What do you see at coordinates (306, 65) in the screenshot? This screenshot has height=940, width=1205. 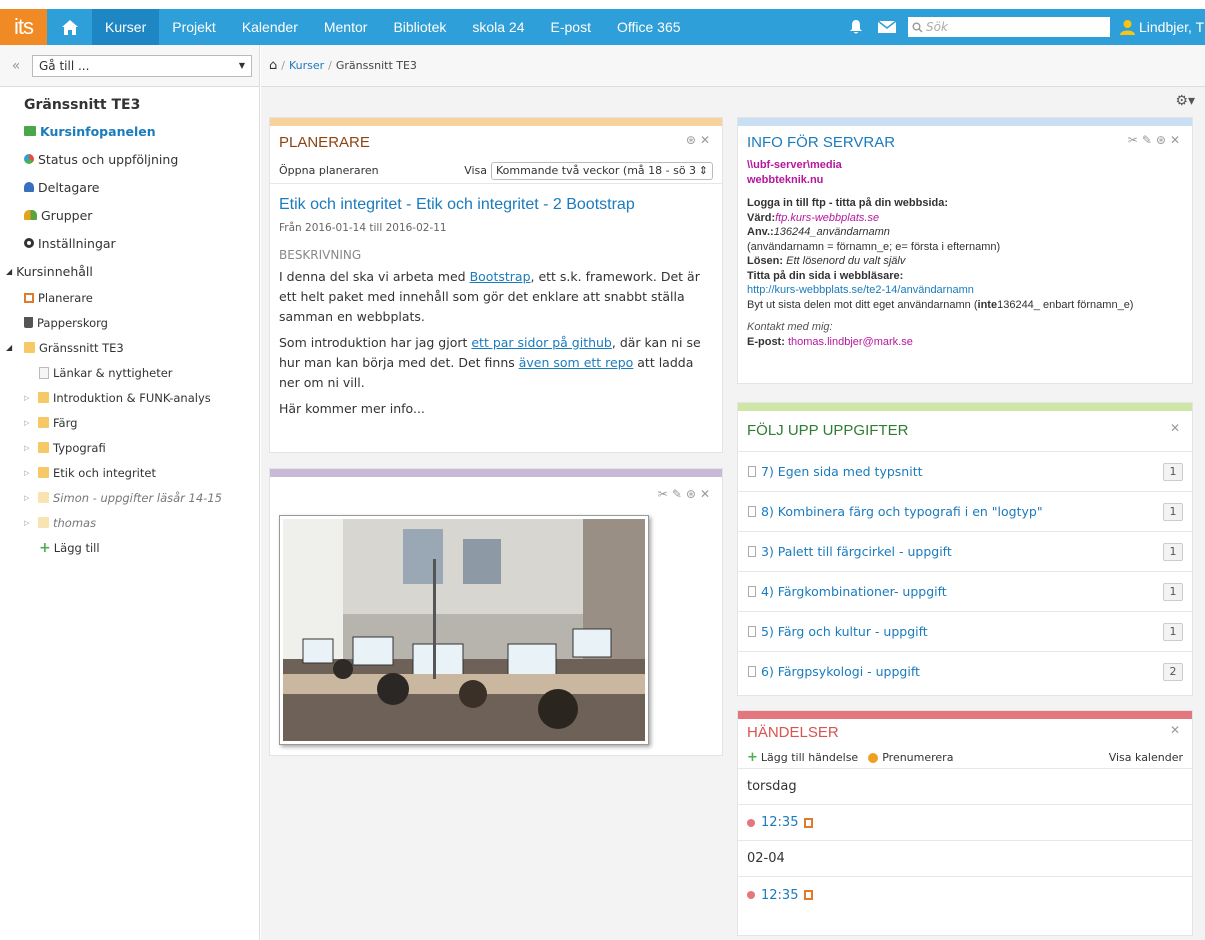 I see `crumb-kurser: Kurser` at bounding box center [306, 65].